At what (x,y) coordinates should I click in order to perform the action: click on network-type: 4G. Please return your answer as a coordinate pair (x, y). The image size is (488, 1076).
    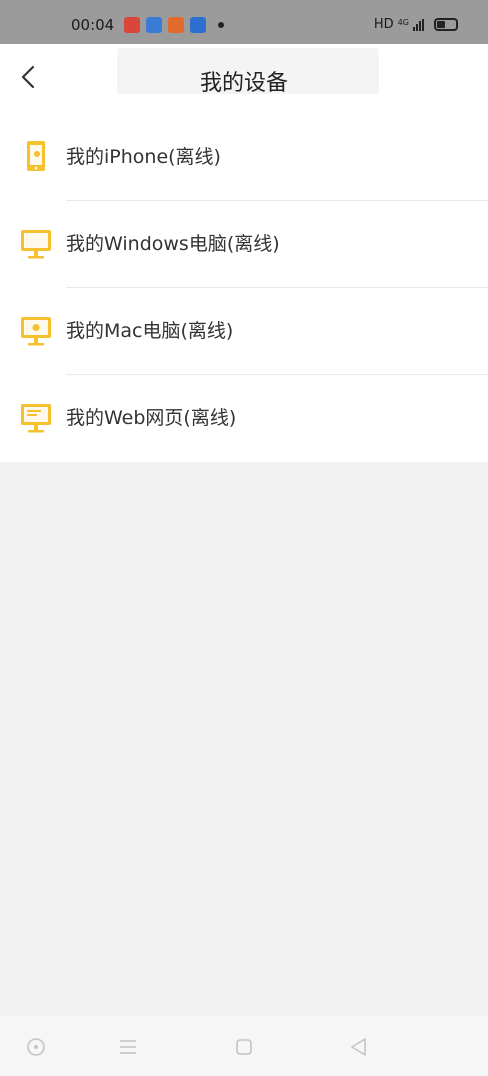
    Looking at the image, I should click on (403, 22).